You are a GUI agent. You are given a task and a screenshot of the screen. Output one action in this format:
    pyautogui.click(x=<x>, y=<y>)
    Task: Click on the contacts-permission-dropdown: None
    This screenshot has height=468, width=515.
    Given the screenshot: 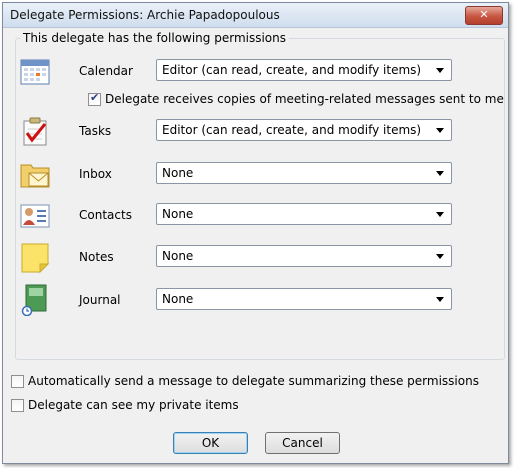 What is the action you would take?
    pyautogui.click(x=304, y=214)
    